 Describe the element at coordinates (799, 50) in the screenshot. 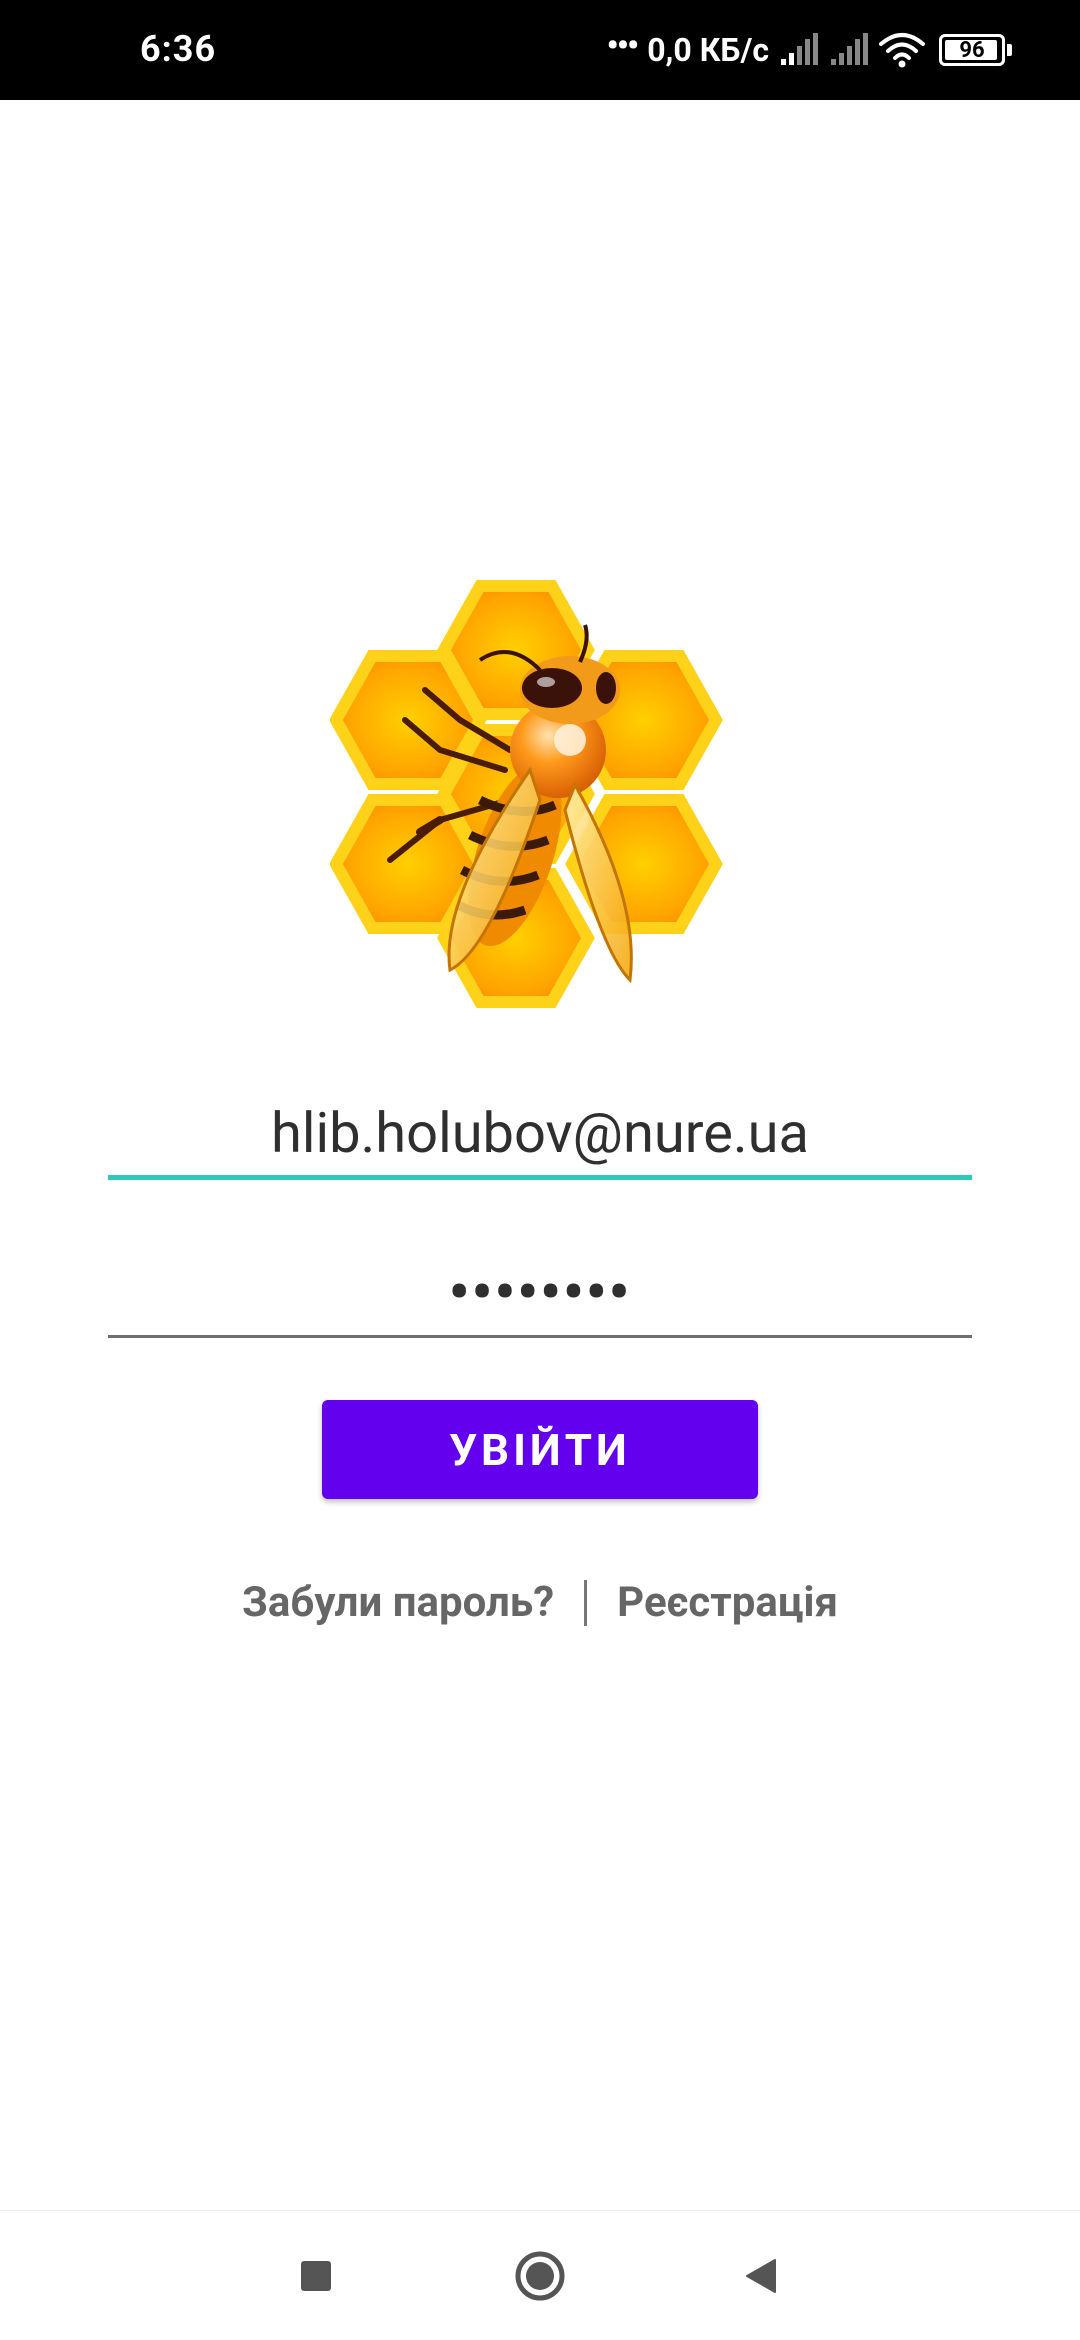

I see `signal-icon` at that location.